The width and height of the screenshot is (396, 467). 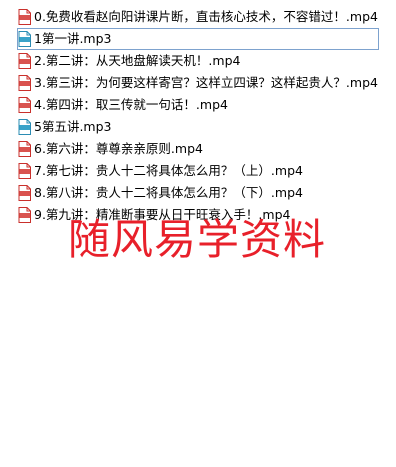 I want to click on file-item-5: 5第五讲.mp3, so click(x=198, y=127).